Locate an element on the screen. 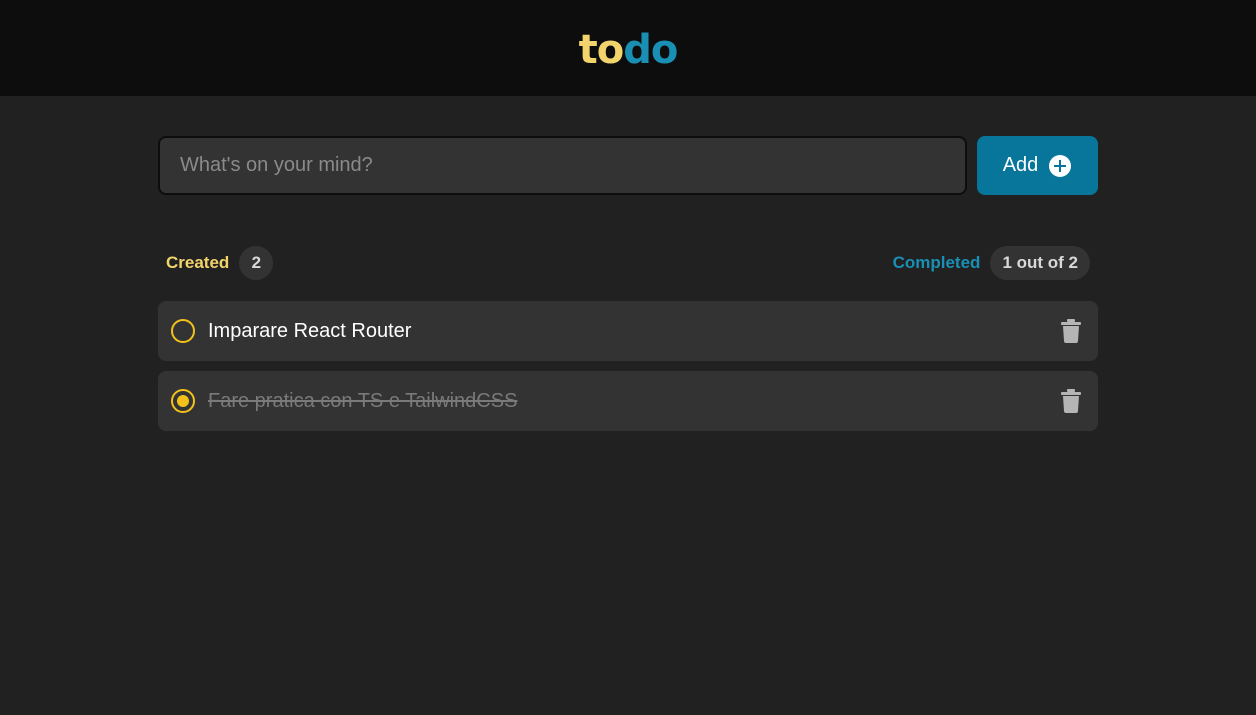 Image resolution: width=1256 pixels, height=715 pixels. created-stat: Created 2 is located at coordinates (220, 263).